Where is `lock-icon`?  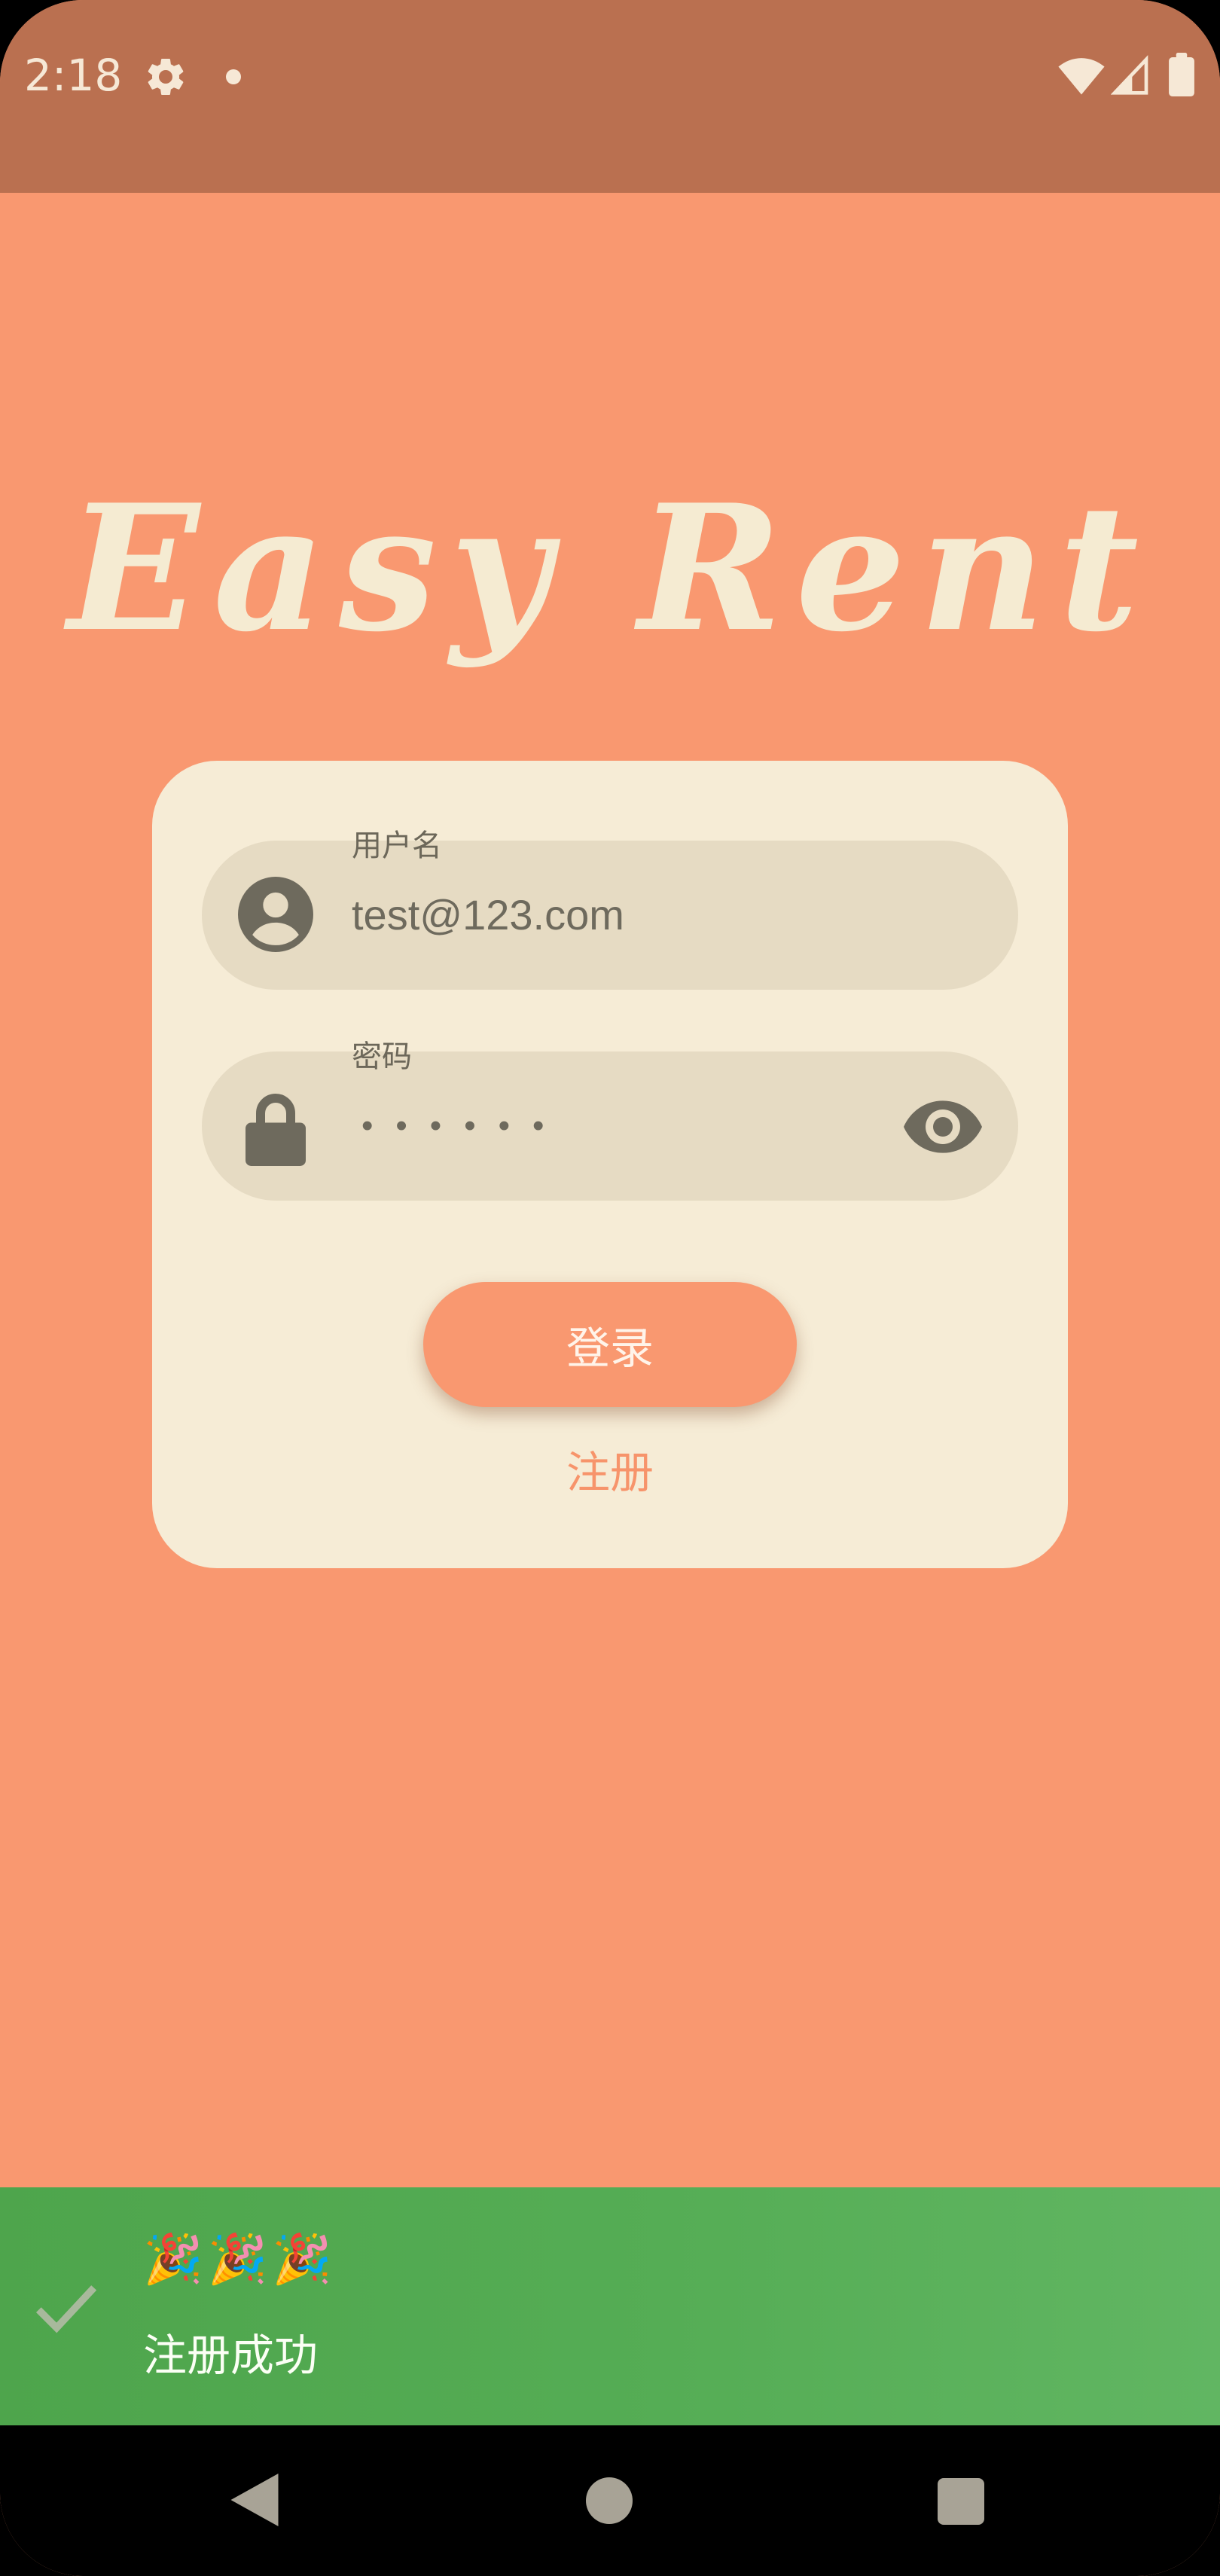 lock-icon is located at coordinates (276, 1130).